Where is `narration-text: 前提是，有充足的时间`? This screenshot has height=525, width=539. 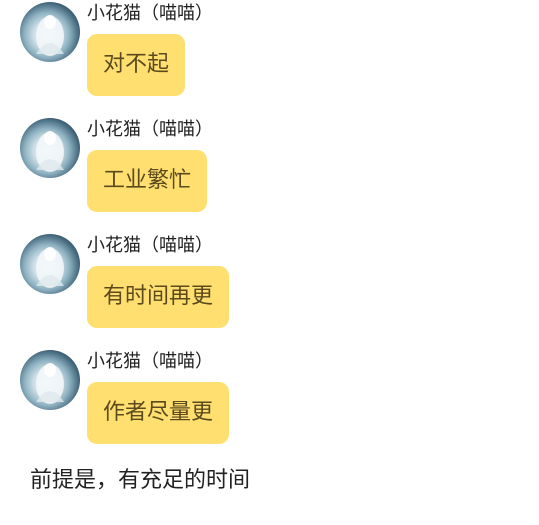
narration-text: 前提是，有充足的时间 is located at coordinates (140, 480).